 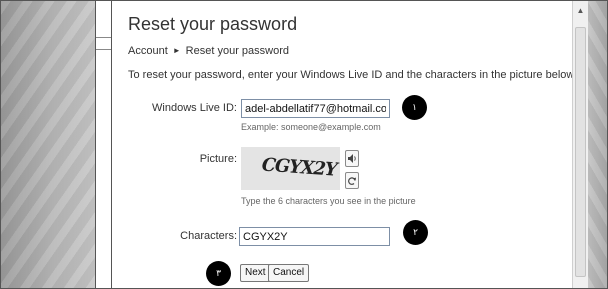 I want to click on scroll-thumb, so click(x=580, y=152).